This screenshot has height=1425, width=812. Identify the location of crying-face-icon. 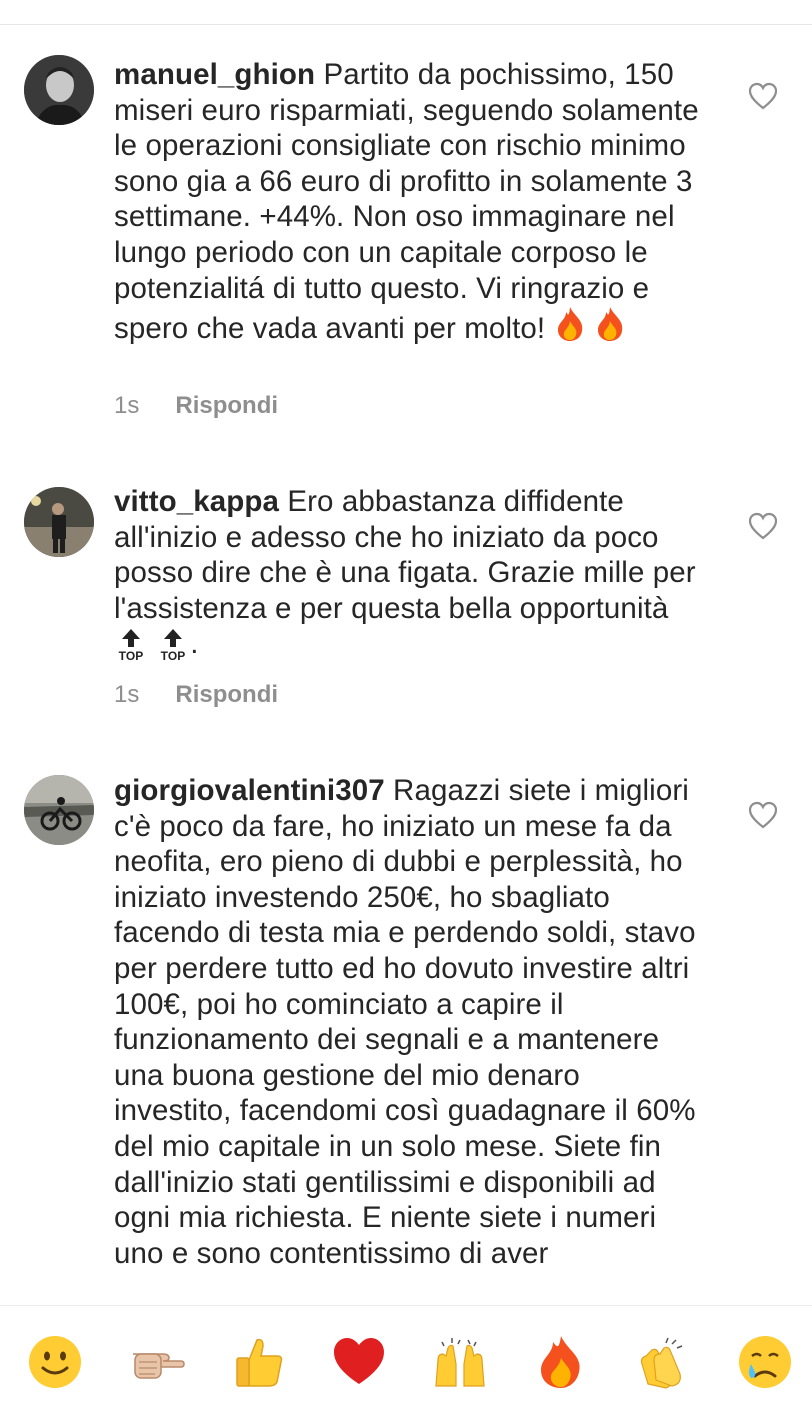
(765, 1362).